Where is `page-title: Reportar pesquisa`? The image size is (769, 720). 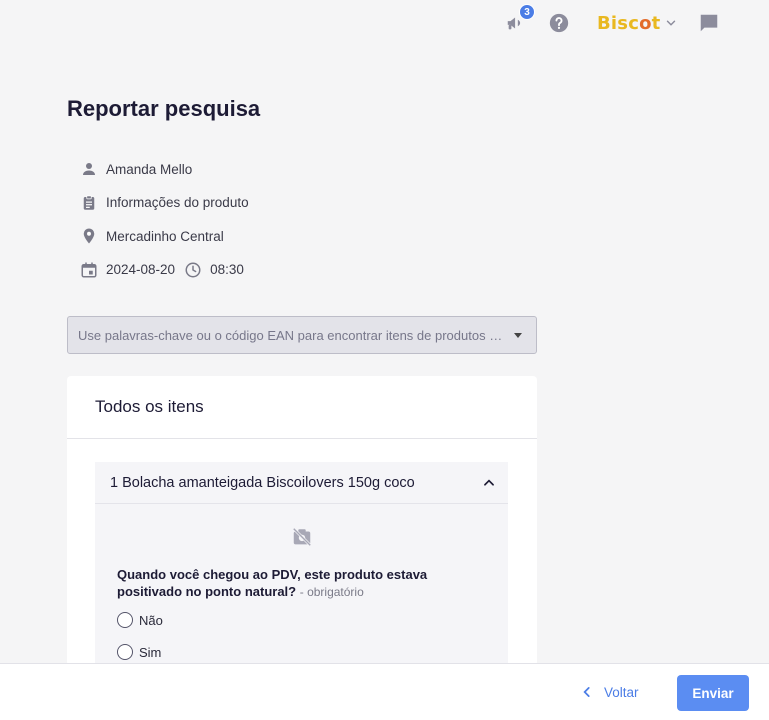
page-title: Reportar pesquisa is located at coordinates (164, 108).